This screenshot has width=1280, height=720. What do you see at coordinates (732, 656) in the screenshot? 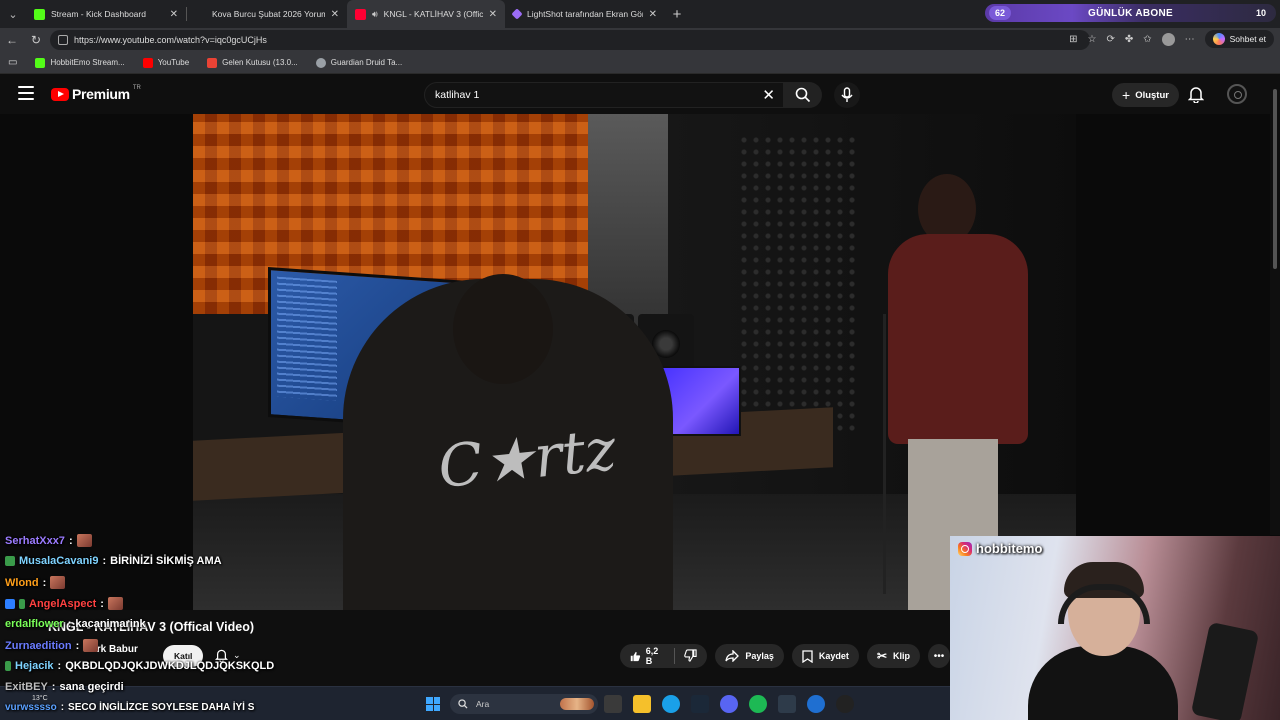
I see `share-arrow-icon` at bounding box center [732, 656].